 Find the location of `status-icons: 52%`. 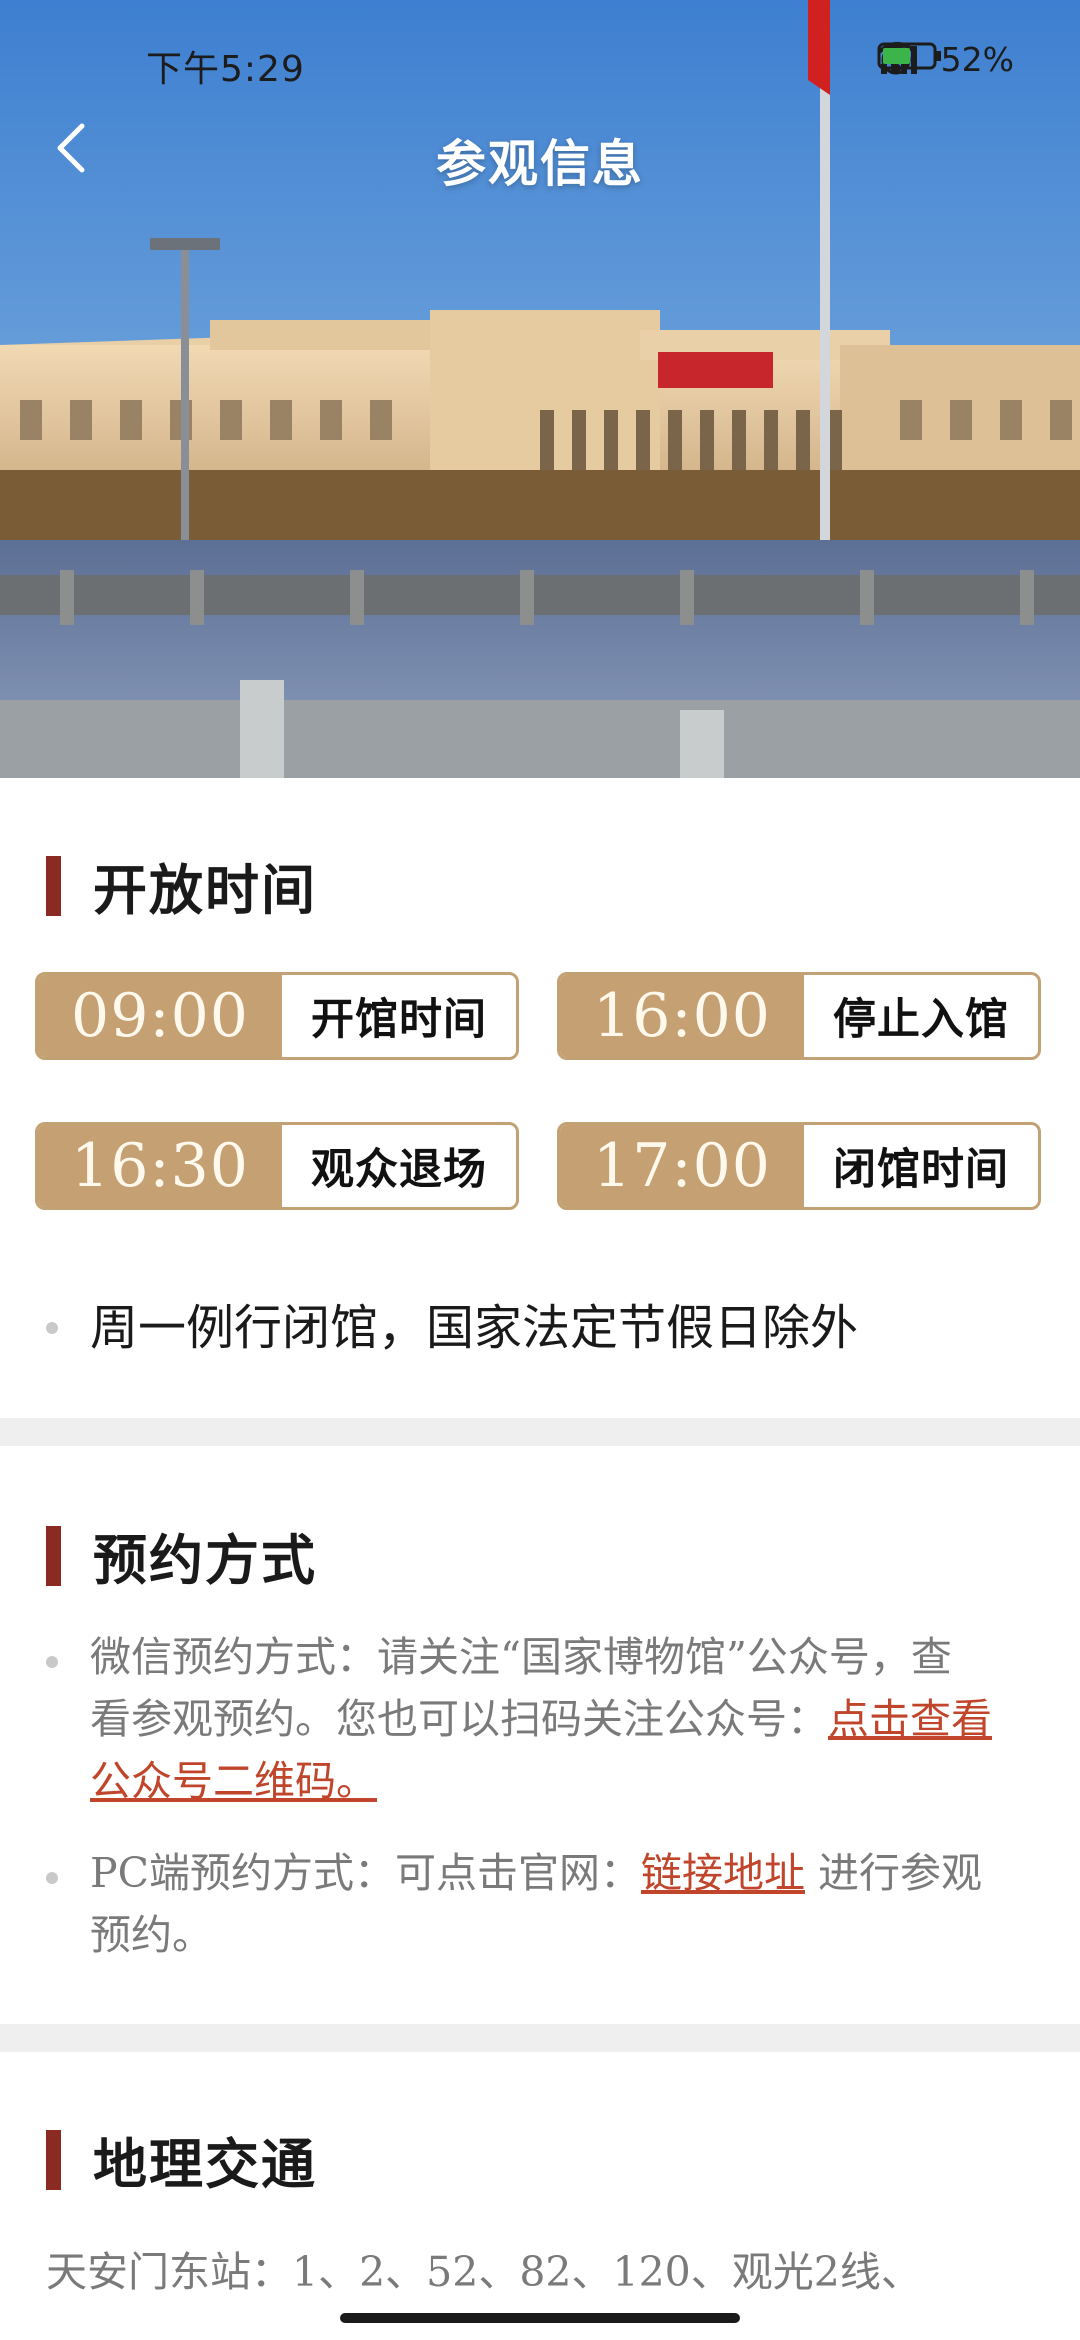

status-icons: 52% is located at coordinates (945, 59).